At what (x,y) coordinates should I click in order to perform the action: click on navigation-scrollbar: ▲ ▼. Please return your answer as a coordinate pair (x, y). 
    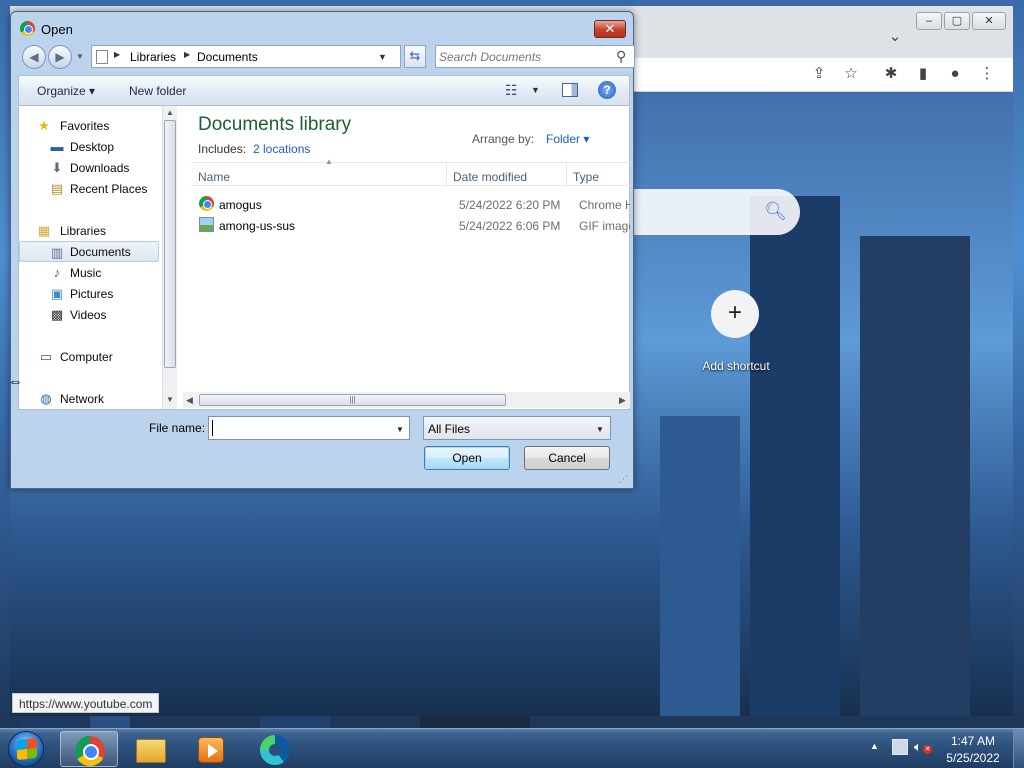
    Looking at the image, I should click on (169, 257).